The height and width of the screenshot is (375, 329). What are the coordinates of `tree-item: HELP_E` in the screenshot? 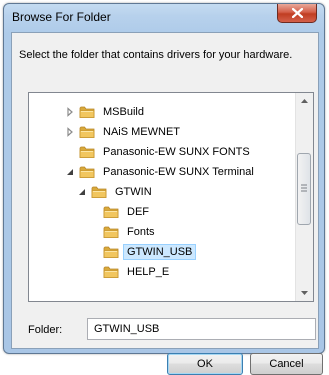 It's located at (131, 272).